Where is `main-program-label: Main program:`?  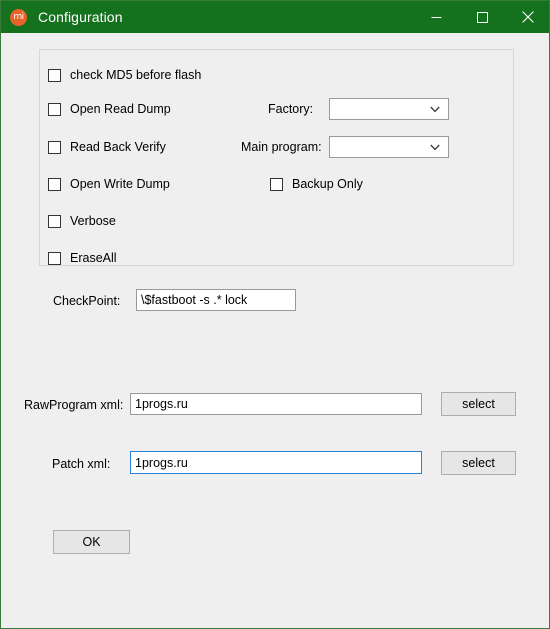
main-program-label: Main program: is located at coordinates (281, 147).